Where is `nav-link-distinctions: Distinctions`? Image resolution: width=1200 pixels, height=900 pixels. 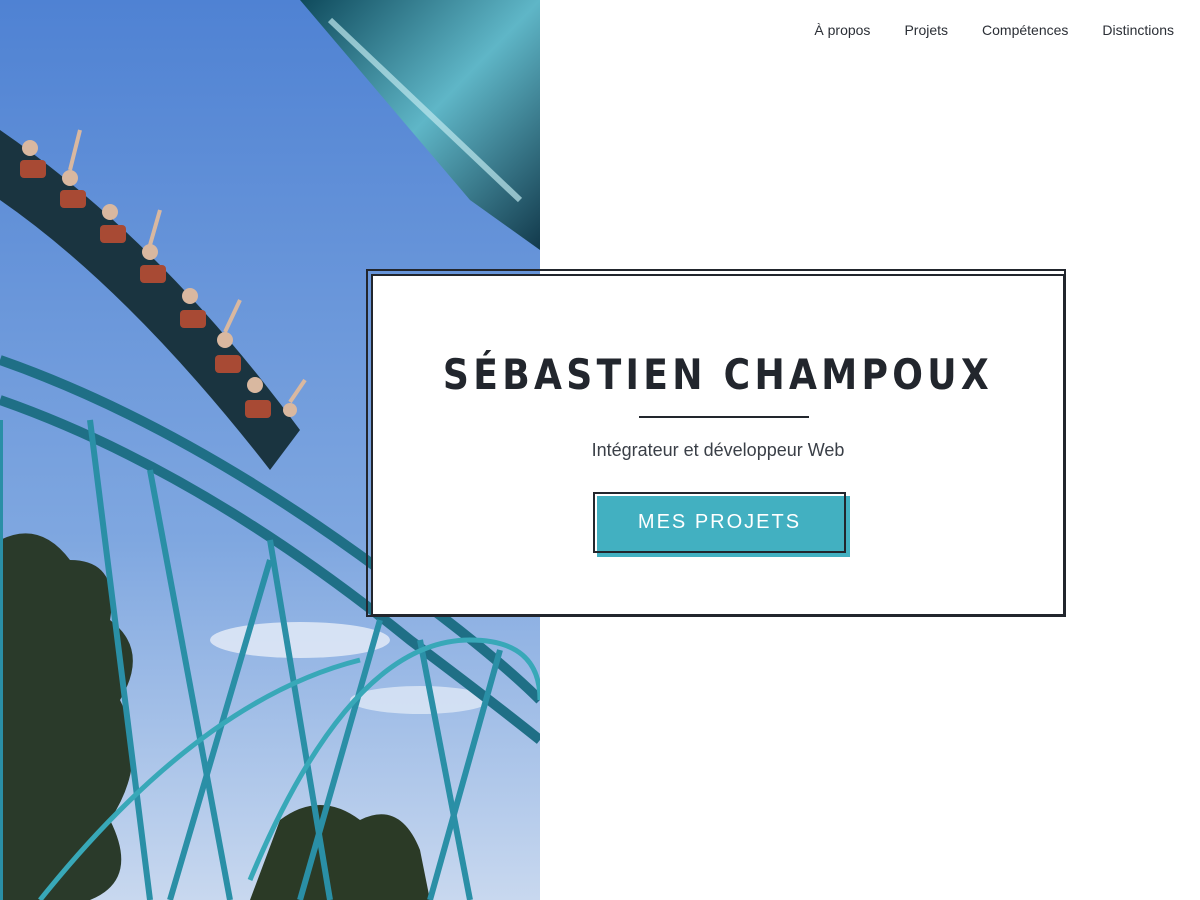
nav-link-distinctions: Distinctions is located at coordinates (1138, 30).